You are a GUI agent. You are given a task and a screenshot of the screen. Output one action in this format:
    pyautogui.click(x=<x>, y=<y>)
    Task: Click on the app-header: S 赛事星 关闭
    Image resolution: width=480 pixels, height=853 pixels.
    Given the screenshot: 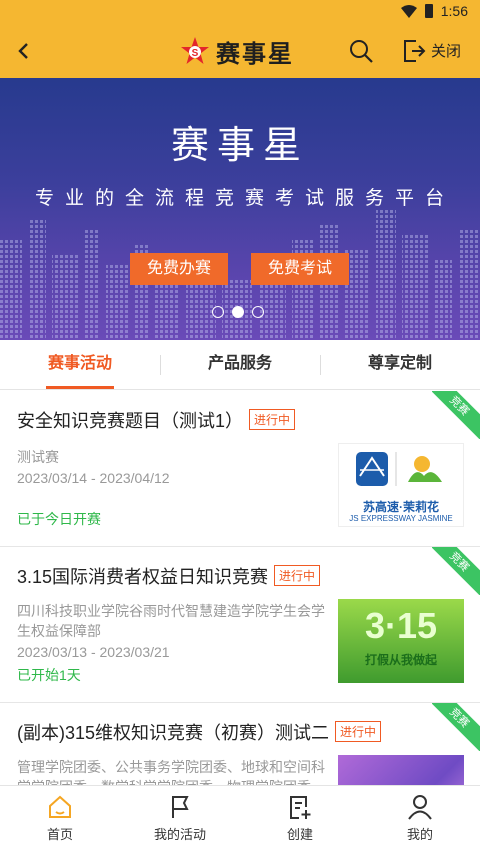 What is the action you would take?
    pyautogui.click(x=240, y=51)
    